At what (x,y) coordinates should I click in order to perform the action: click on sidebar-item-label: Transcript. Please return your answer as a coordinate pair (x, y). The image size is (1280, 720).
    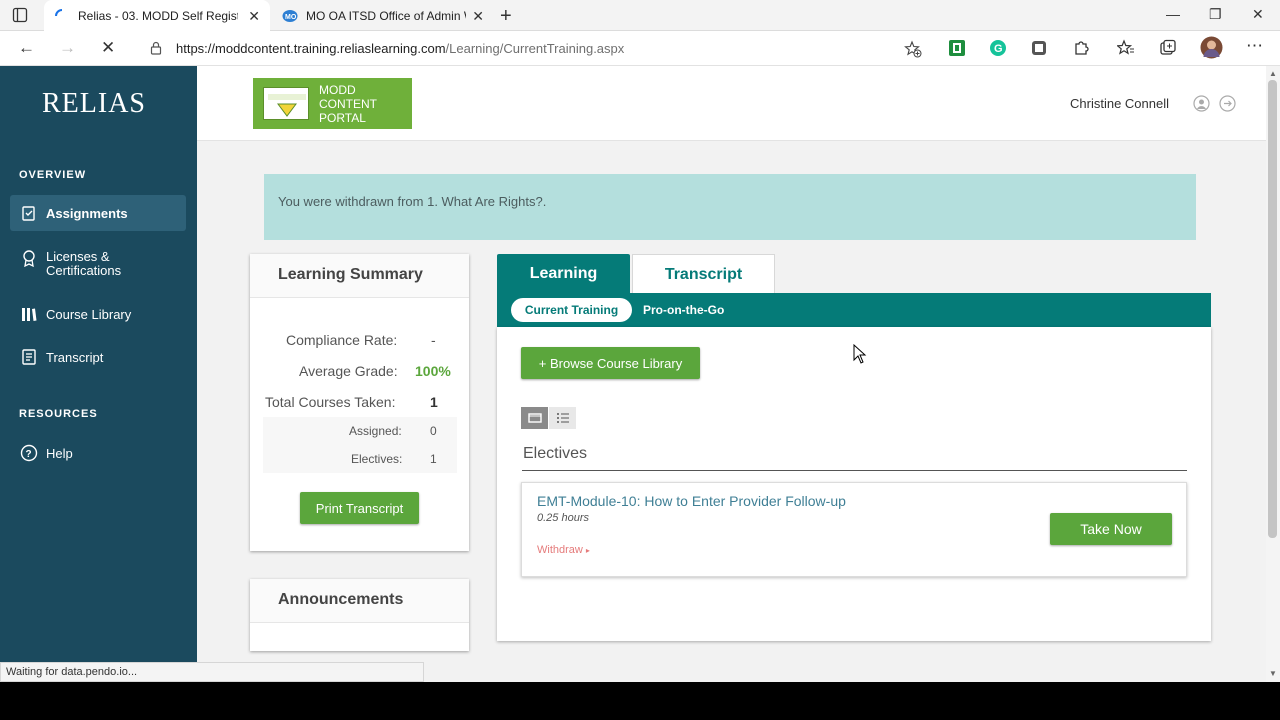
    Looking at the image, I should click on (75, 357).